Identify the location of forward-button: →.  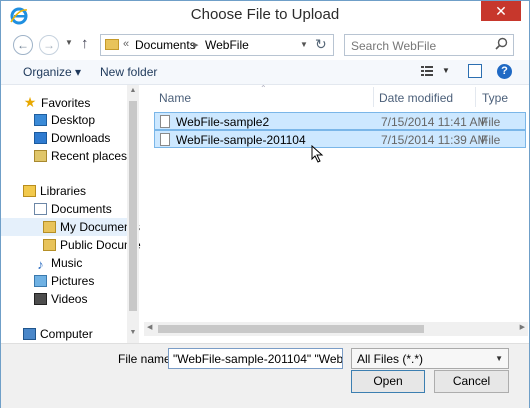
(49, 45).